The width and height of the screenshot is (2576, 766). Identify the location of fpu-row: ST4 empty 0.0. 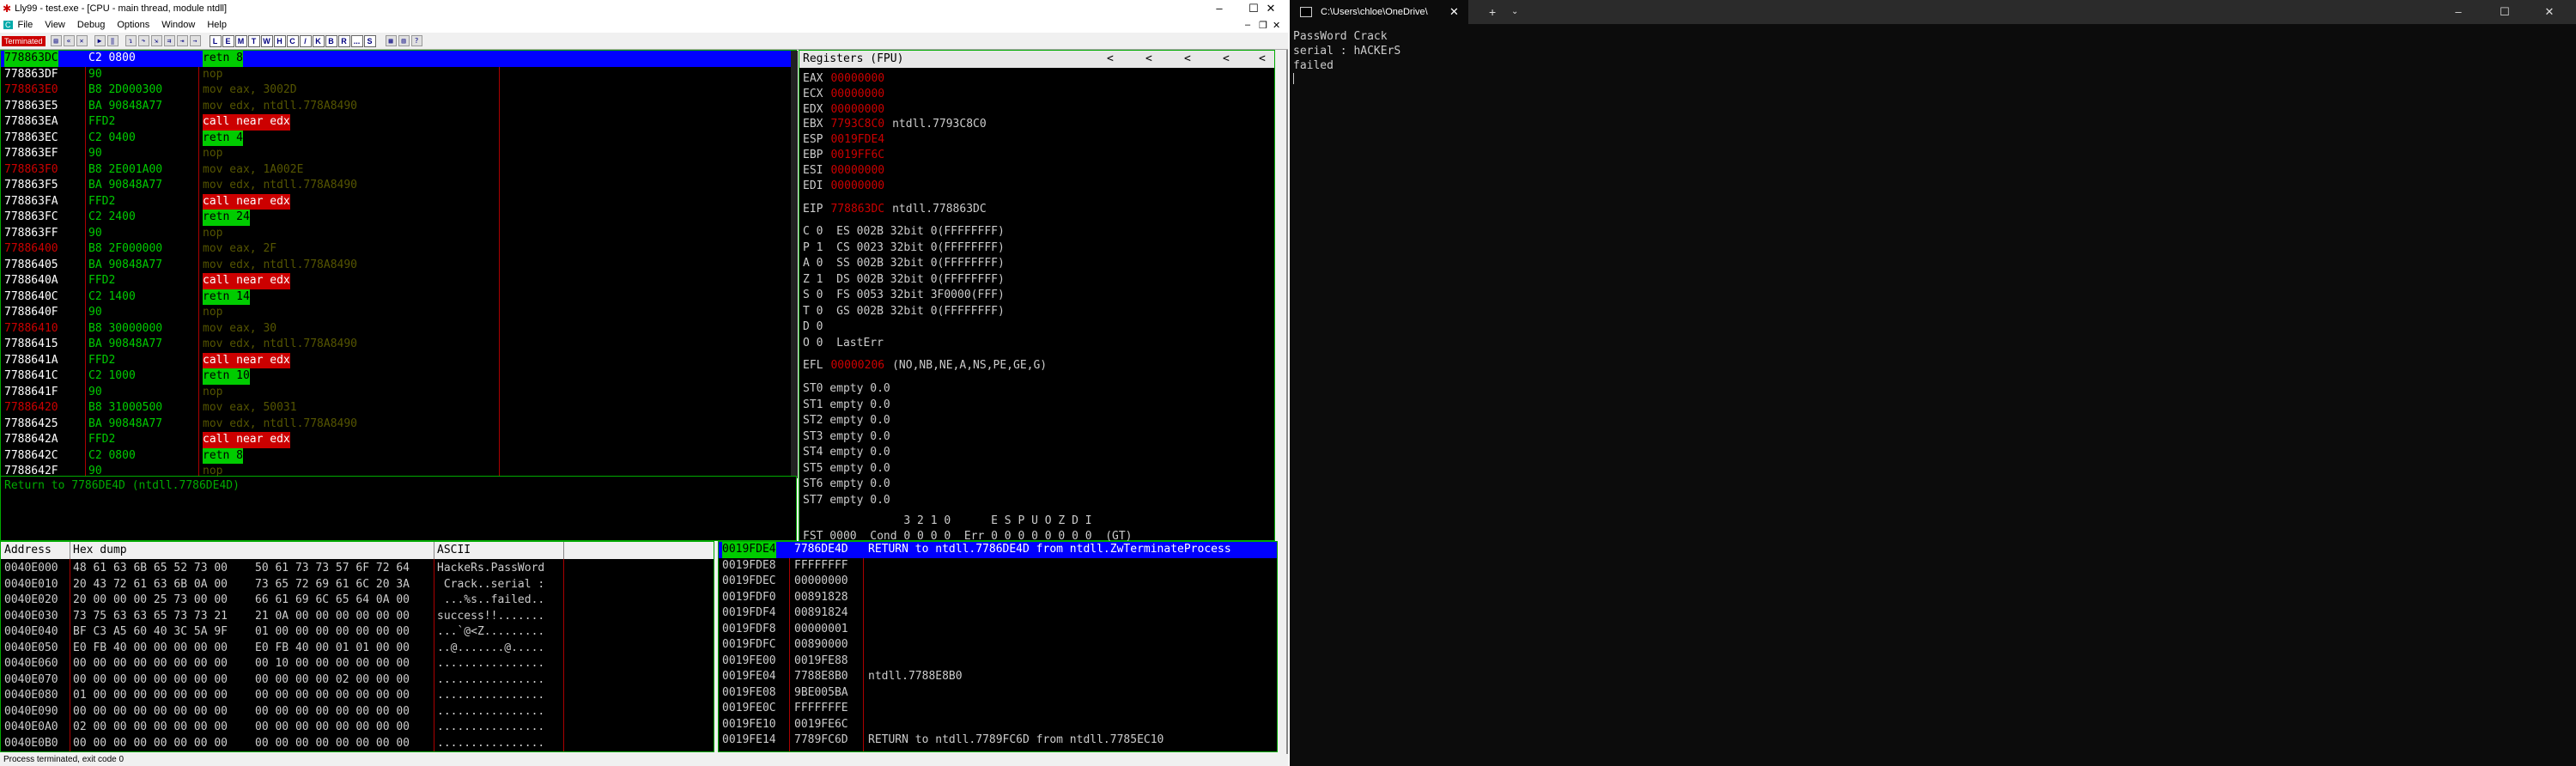
(846, 452).